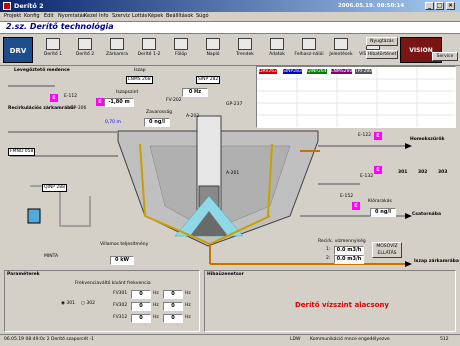  Describe the element at coordinates (213, 50) in the screenshot. I see `naplo-button: Napló` at that location.